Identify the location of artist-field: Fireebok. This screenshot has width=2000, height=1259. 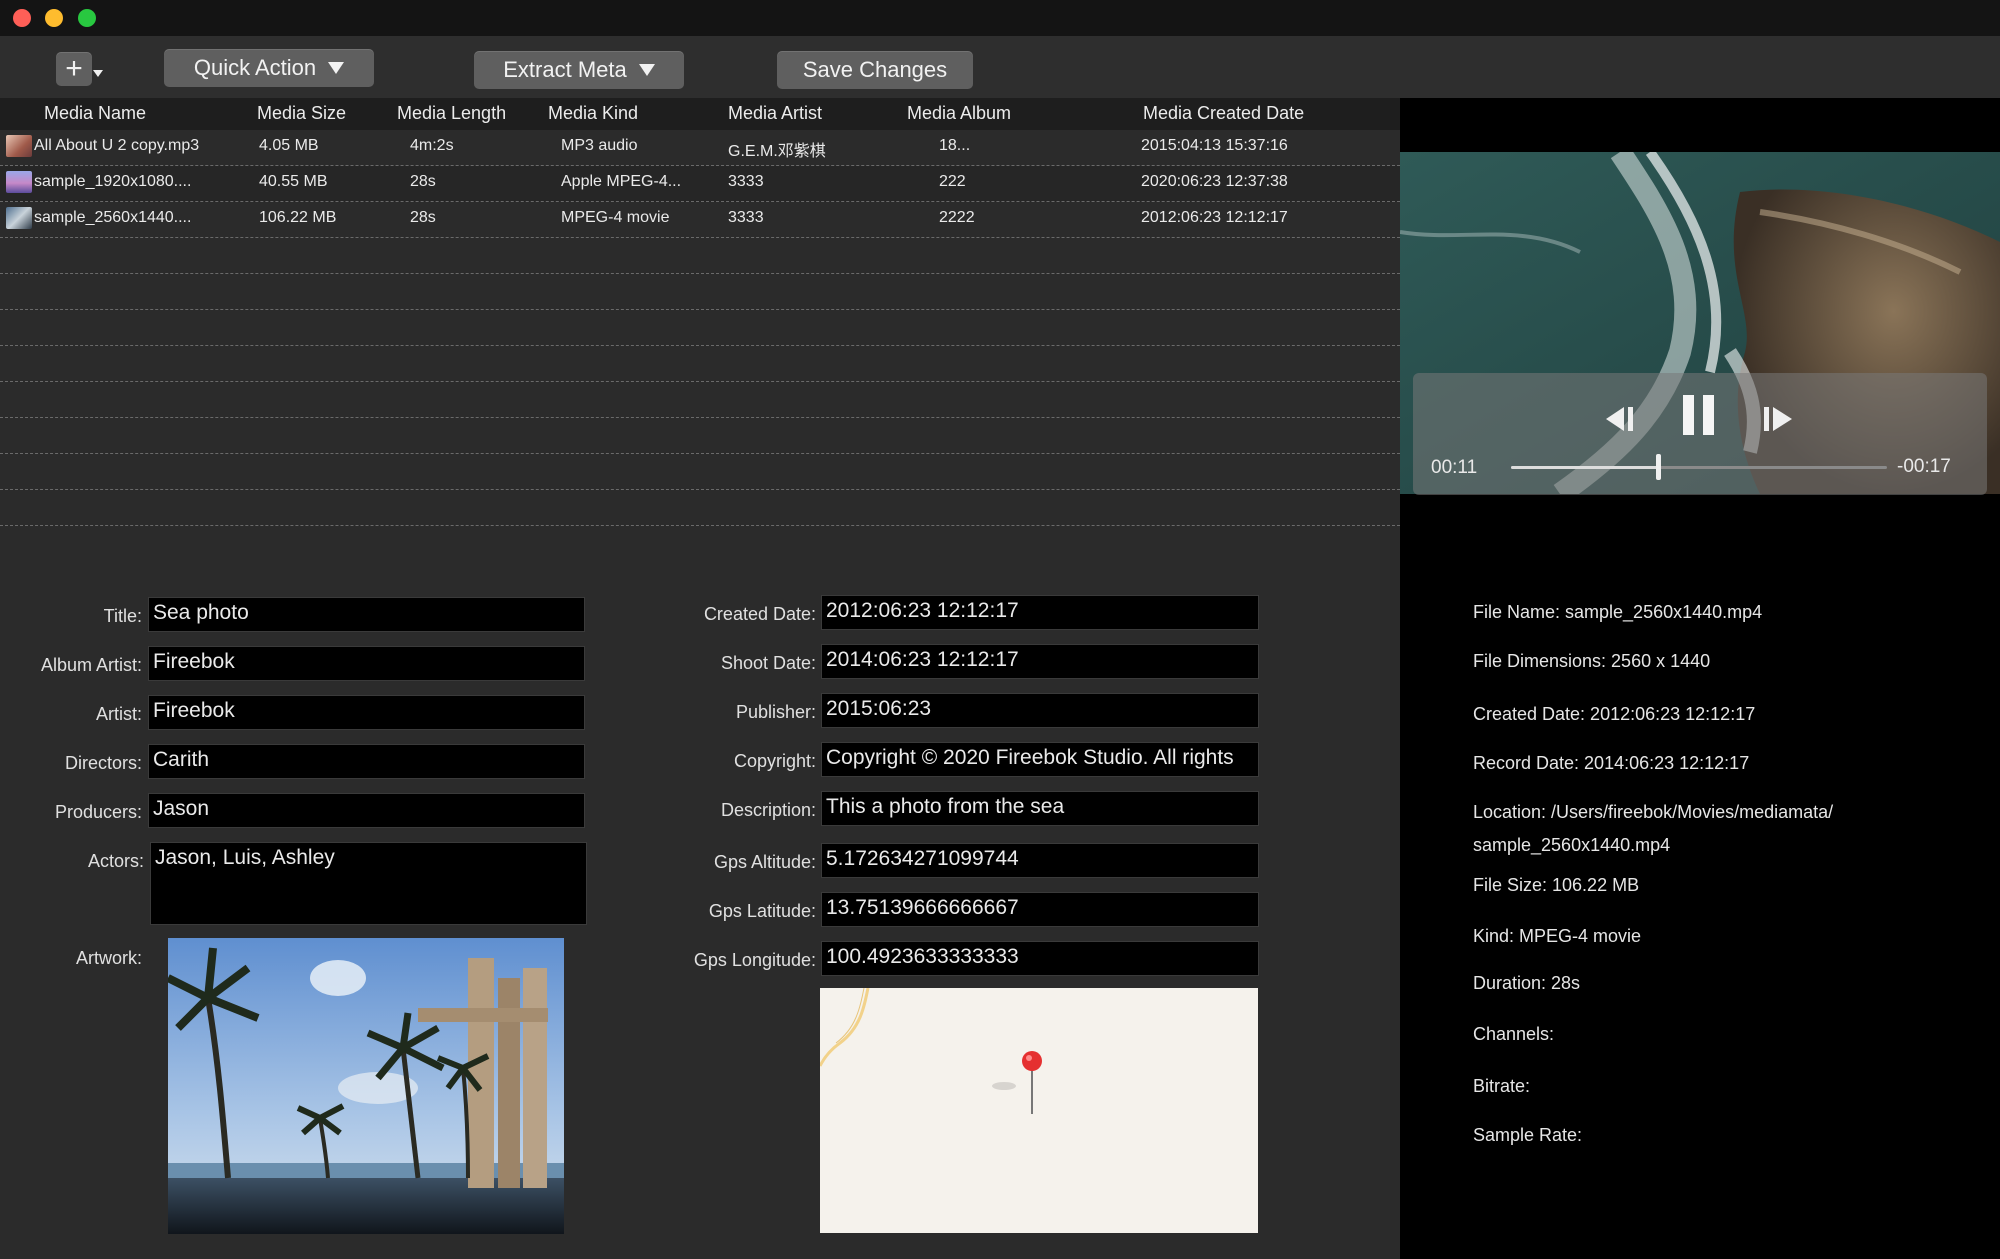
(366, 712).